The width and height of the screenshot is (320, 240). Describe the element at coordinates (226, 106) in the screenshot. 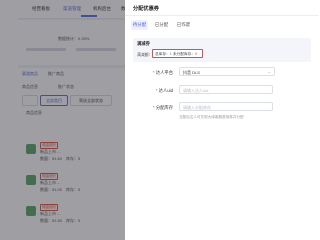

I see `stock-input: 请输入分配库存` at that location.